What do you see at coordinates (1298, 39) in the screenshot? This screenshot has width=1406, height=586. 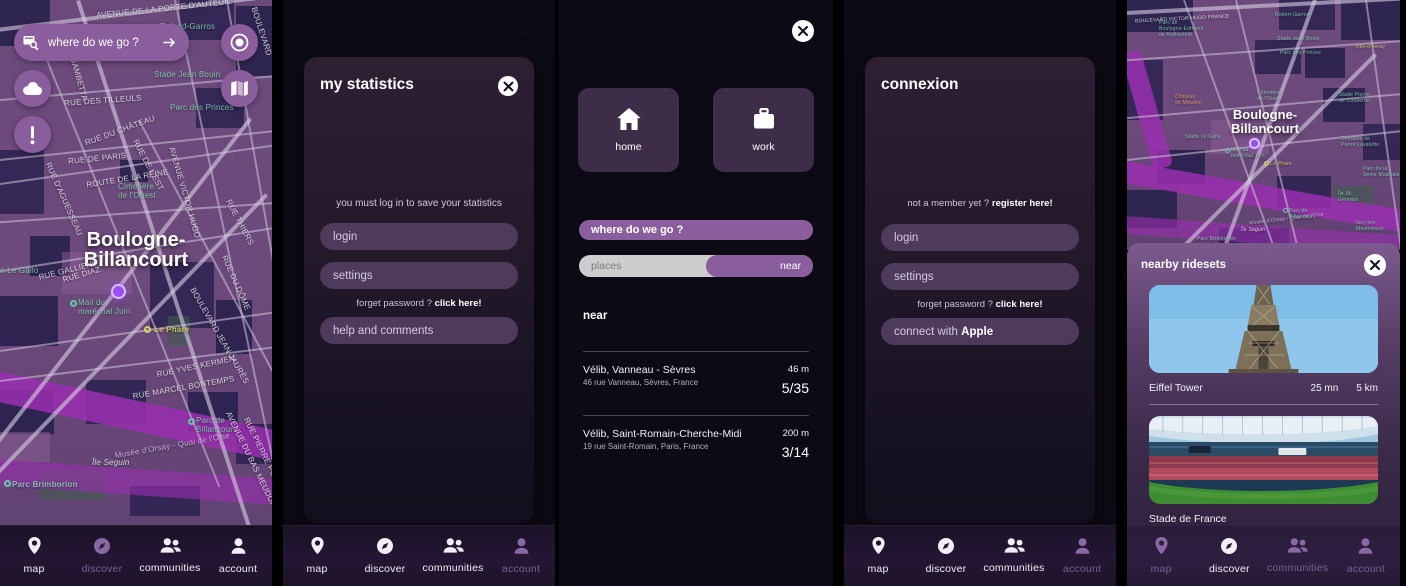 I see `map-poi-label: Stade Jean Bouin` at bounding box center [1298, 39].